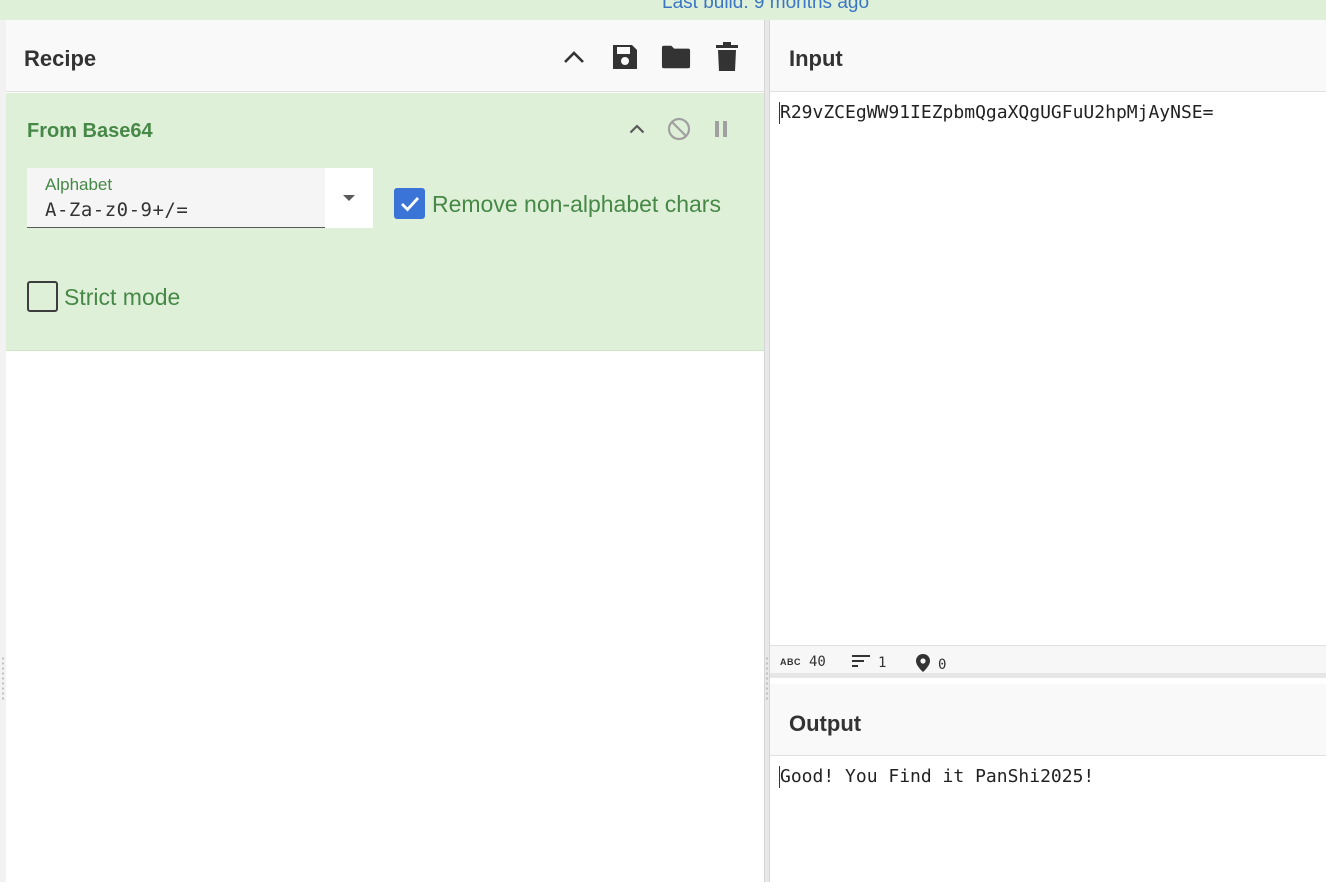 Image resolution: width=1326 pixels, height=882 pixels. I want to click on input-position-stat: 0, so click(931, 665).